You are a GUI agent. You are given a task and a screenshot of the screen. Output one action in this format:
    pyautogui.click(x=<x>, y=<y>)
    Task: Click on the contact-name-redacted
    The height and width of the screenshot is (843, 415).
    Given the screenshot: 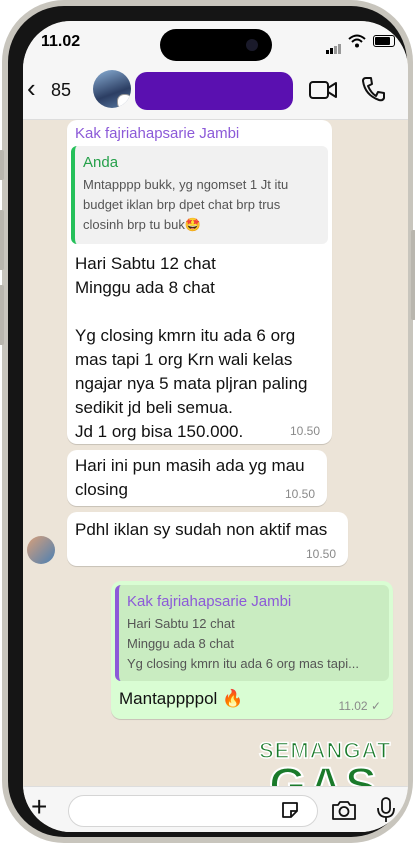 What is the action you would take?
    pyautogui.click(x=214, y=91)
    